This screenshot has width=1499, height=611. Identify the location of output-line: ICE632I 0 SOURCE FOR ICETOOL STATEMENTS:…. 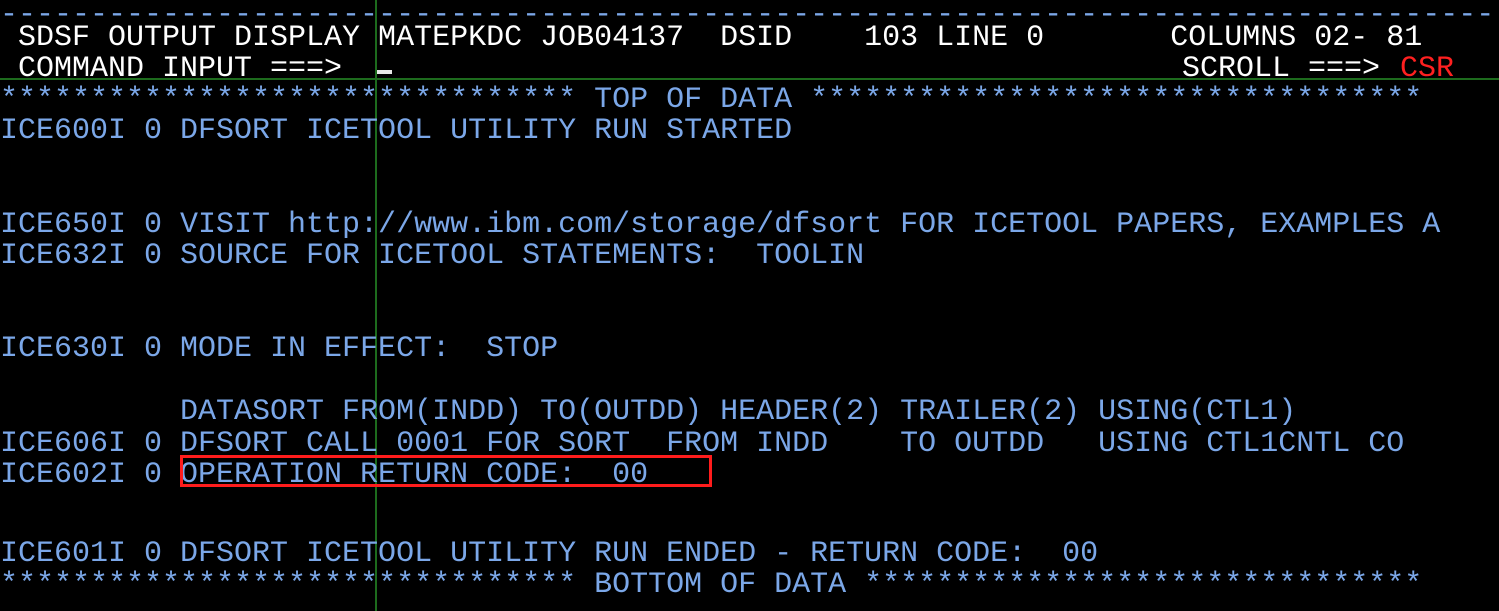
(432, 256).